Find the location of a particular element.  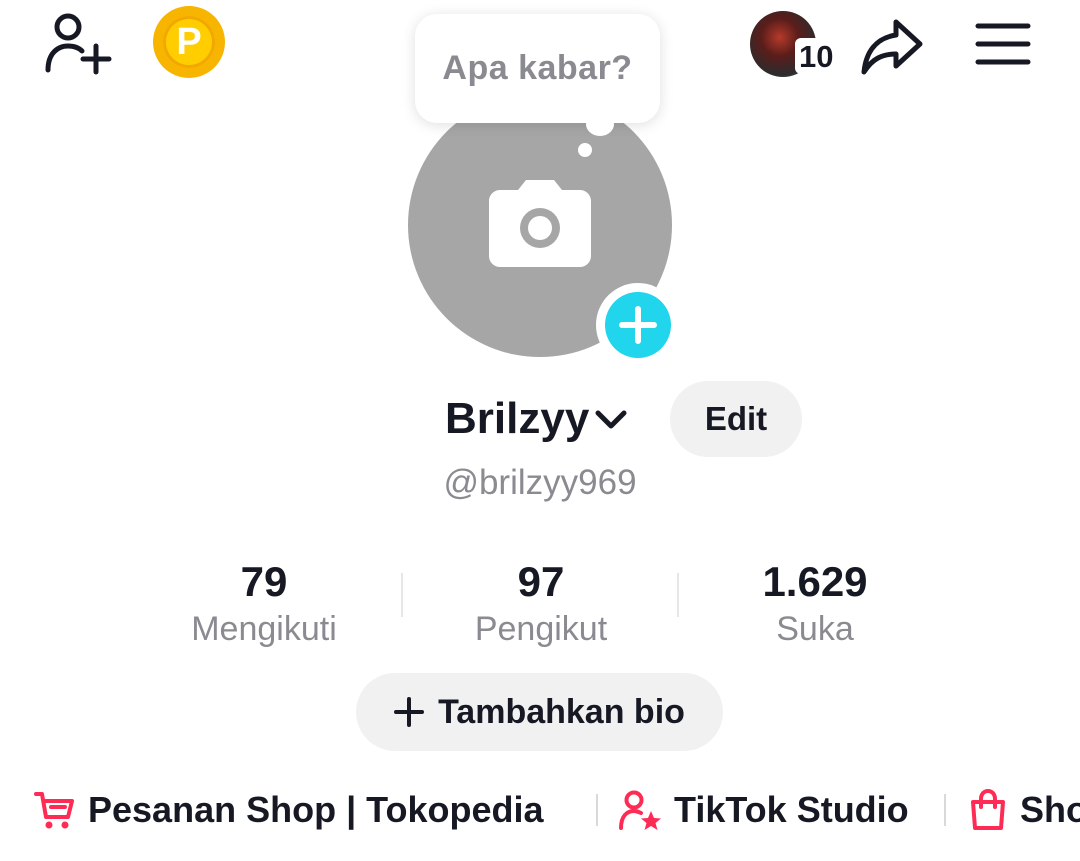

chevron-down-icon is located at coordinates (611, 419).